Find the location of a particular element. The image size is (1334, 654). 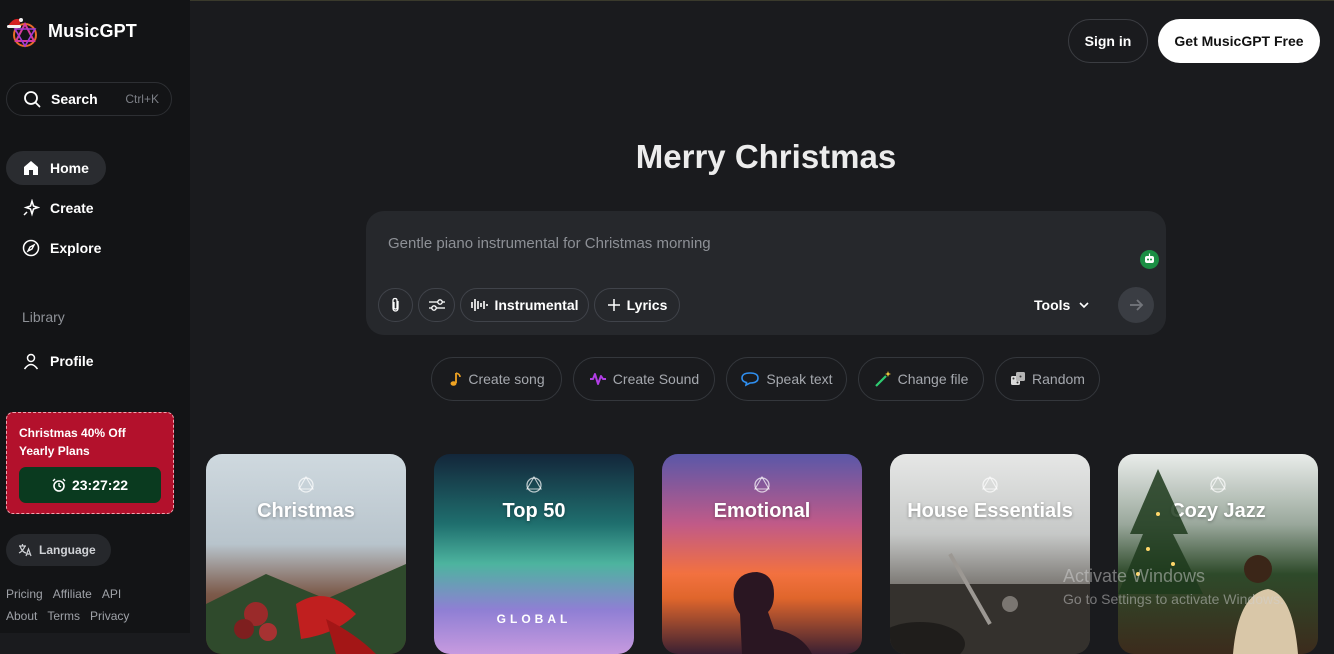

nav-explore: Explore is located at coordinates (61, 248).